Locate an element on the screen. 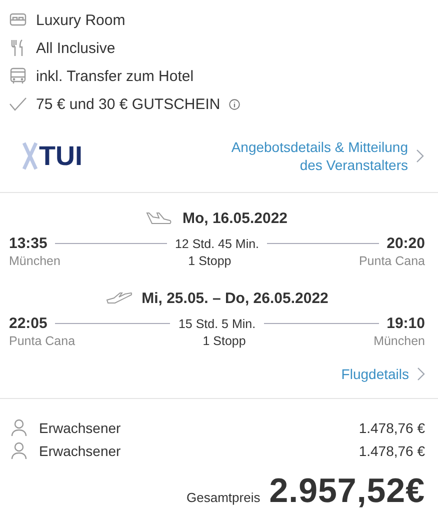  feature-label: All Inclusive is located at coordinates (76, 48).